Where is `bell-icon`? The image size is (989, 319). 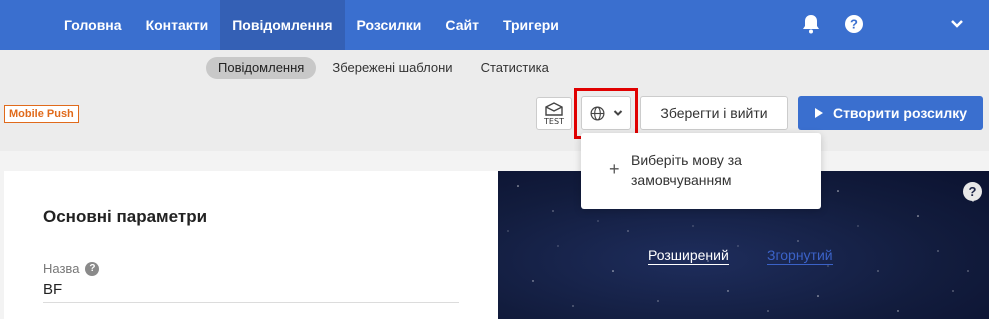
bell-icon is located at coordinates (811, 24).